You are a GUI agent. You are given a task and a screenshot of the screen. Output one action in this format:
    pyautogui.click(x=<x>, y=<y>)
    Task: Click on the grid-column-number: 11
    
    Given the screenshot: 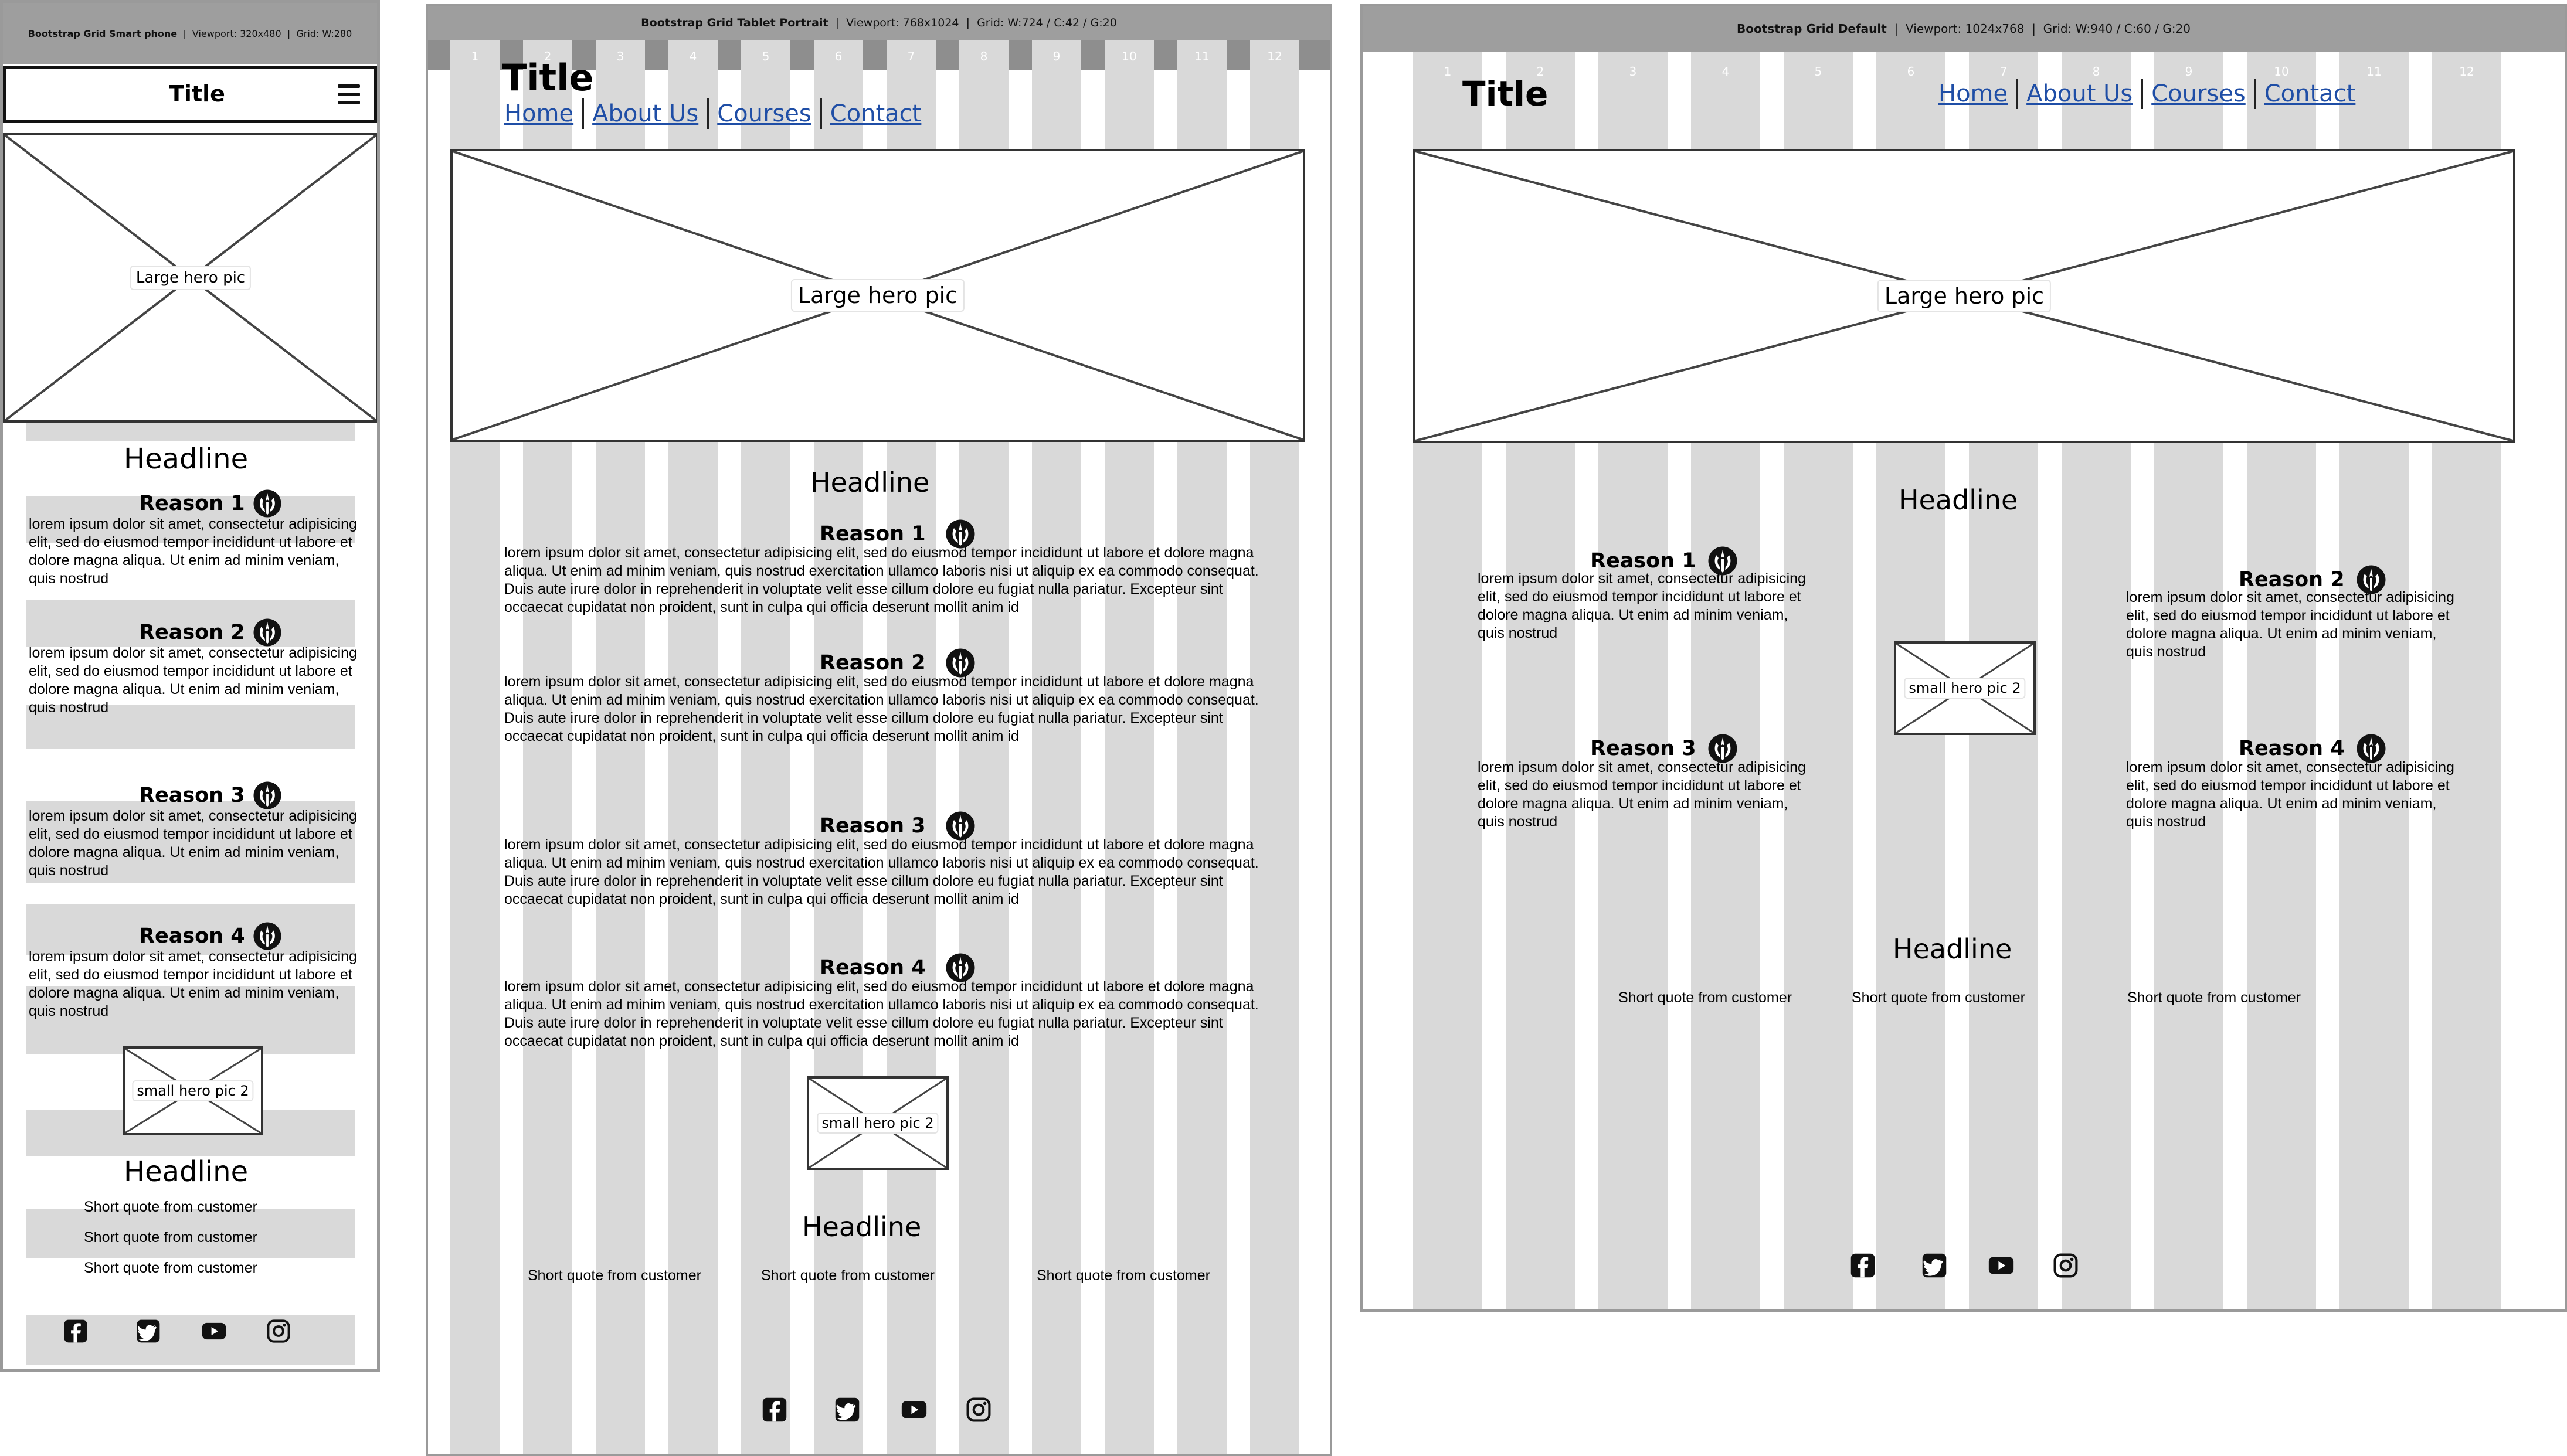 What is the action you would take?
    pyautogui.click(x=1202, y=56)
    